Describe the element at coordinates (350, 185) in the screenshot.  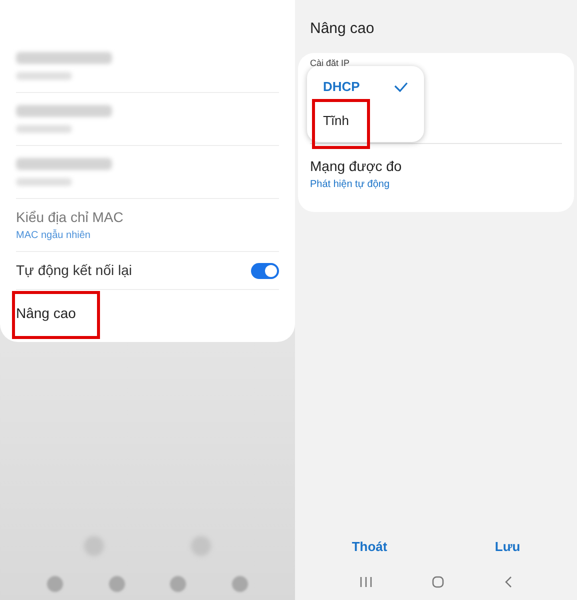
I see `setting-value: Phát hiện tự động` at that location.